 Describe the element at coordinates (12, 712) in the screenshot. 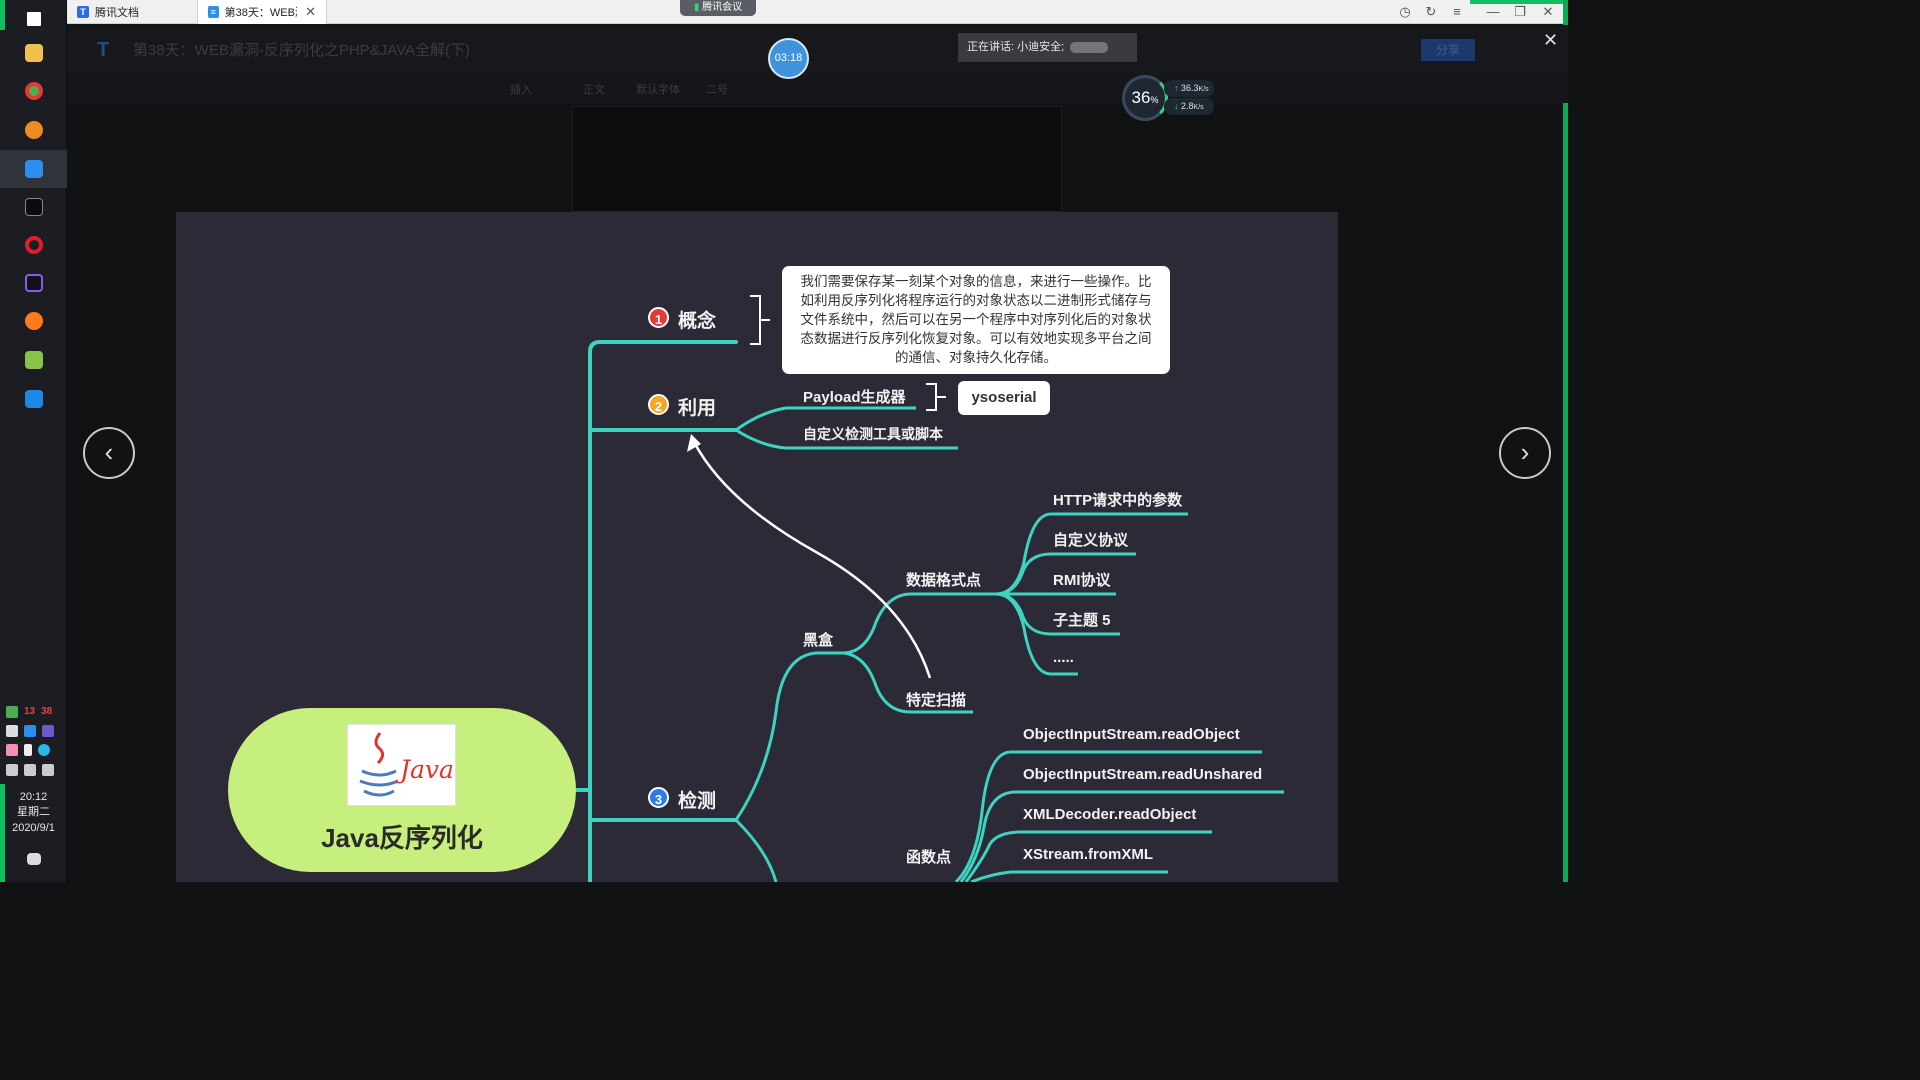

I see `nvidia-icon` at that location.